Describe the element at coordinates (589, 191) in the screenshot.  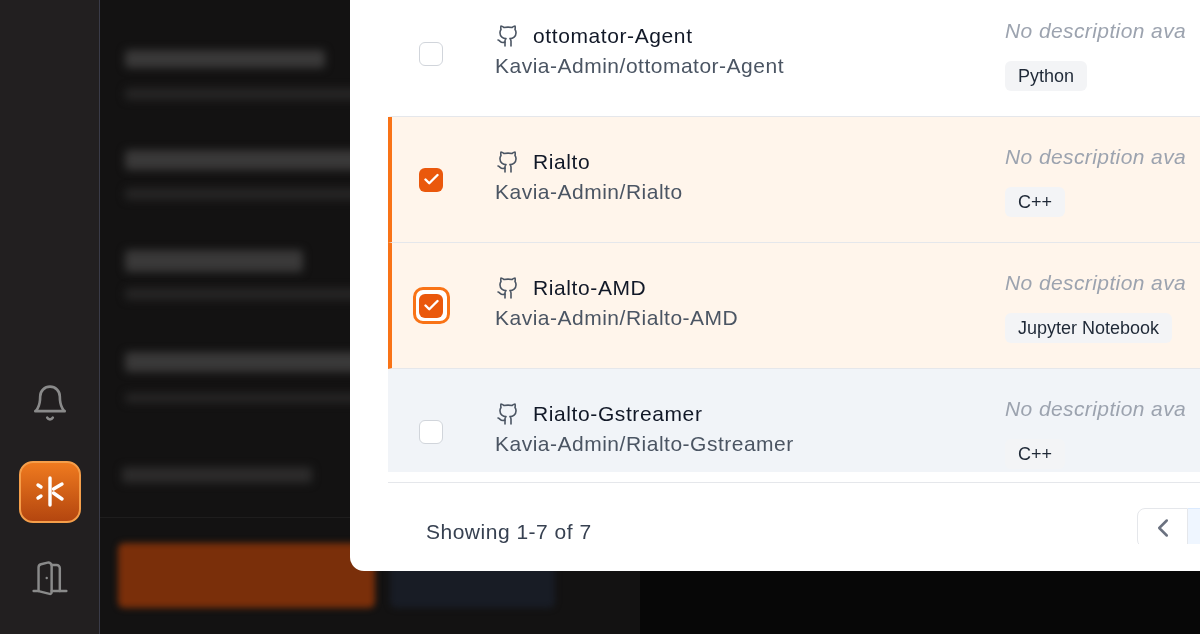
I see `repo-path: Kavia-Admin/Rialto` at that location.